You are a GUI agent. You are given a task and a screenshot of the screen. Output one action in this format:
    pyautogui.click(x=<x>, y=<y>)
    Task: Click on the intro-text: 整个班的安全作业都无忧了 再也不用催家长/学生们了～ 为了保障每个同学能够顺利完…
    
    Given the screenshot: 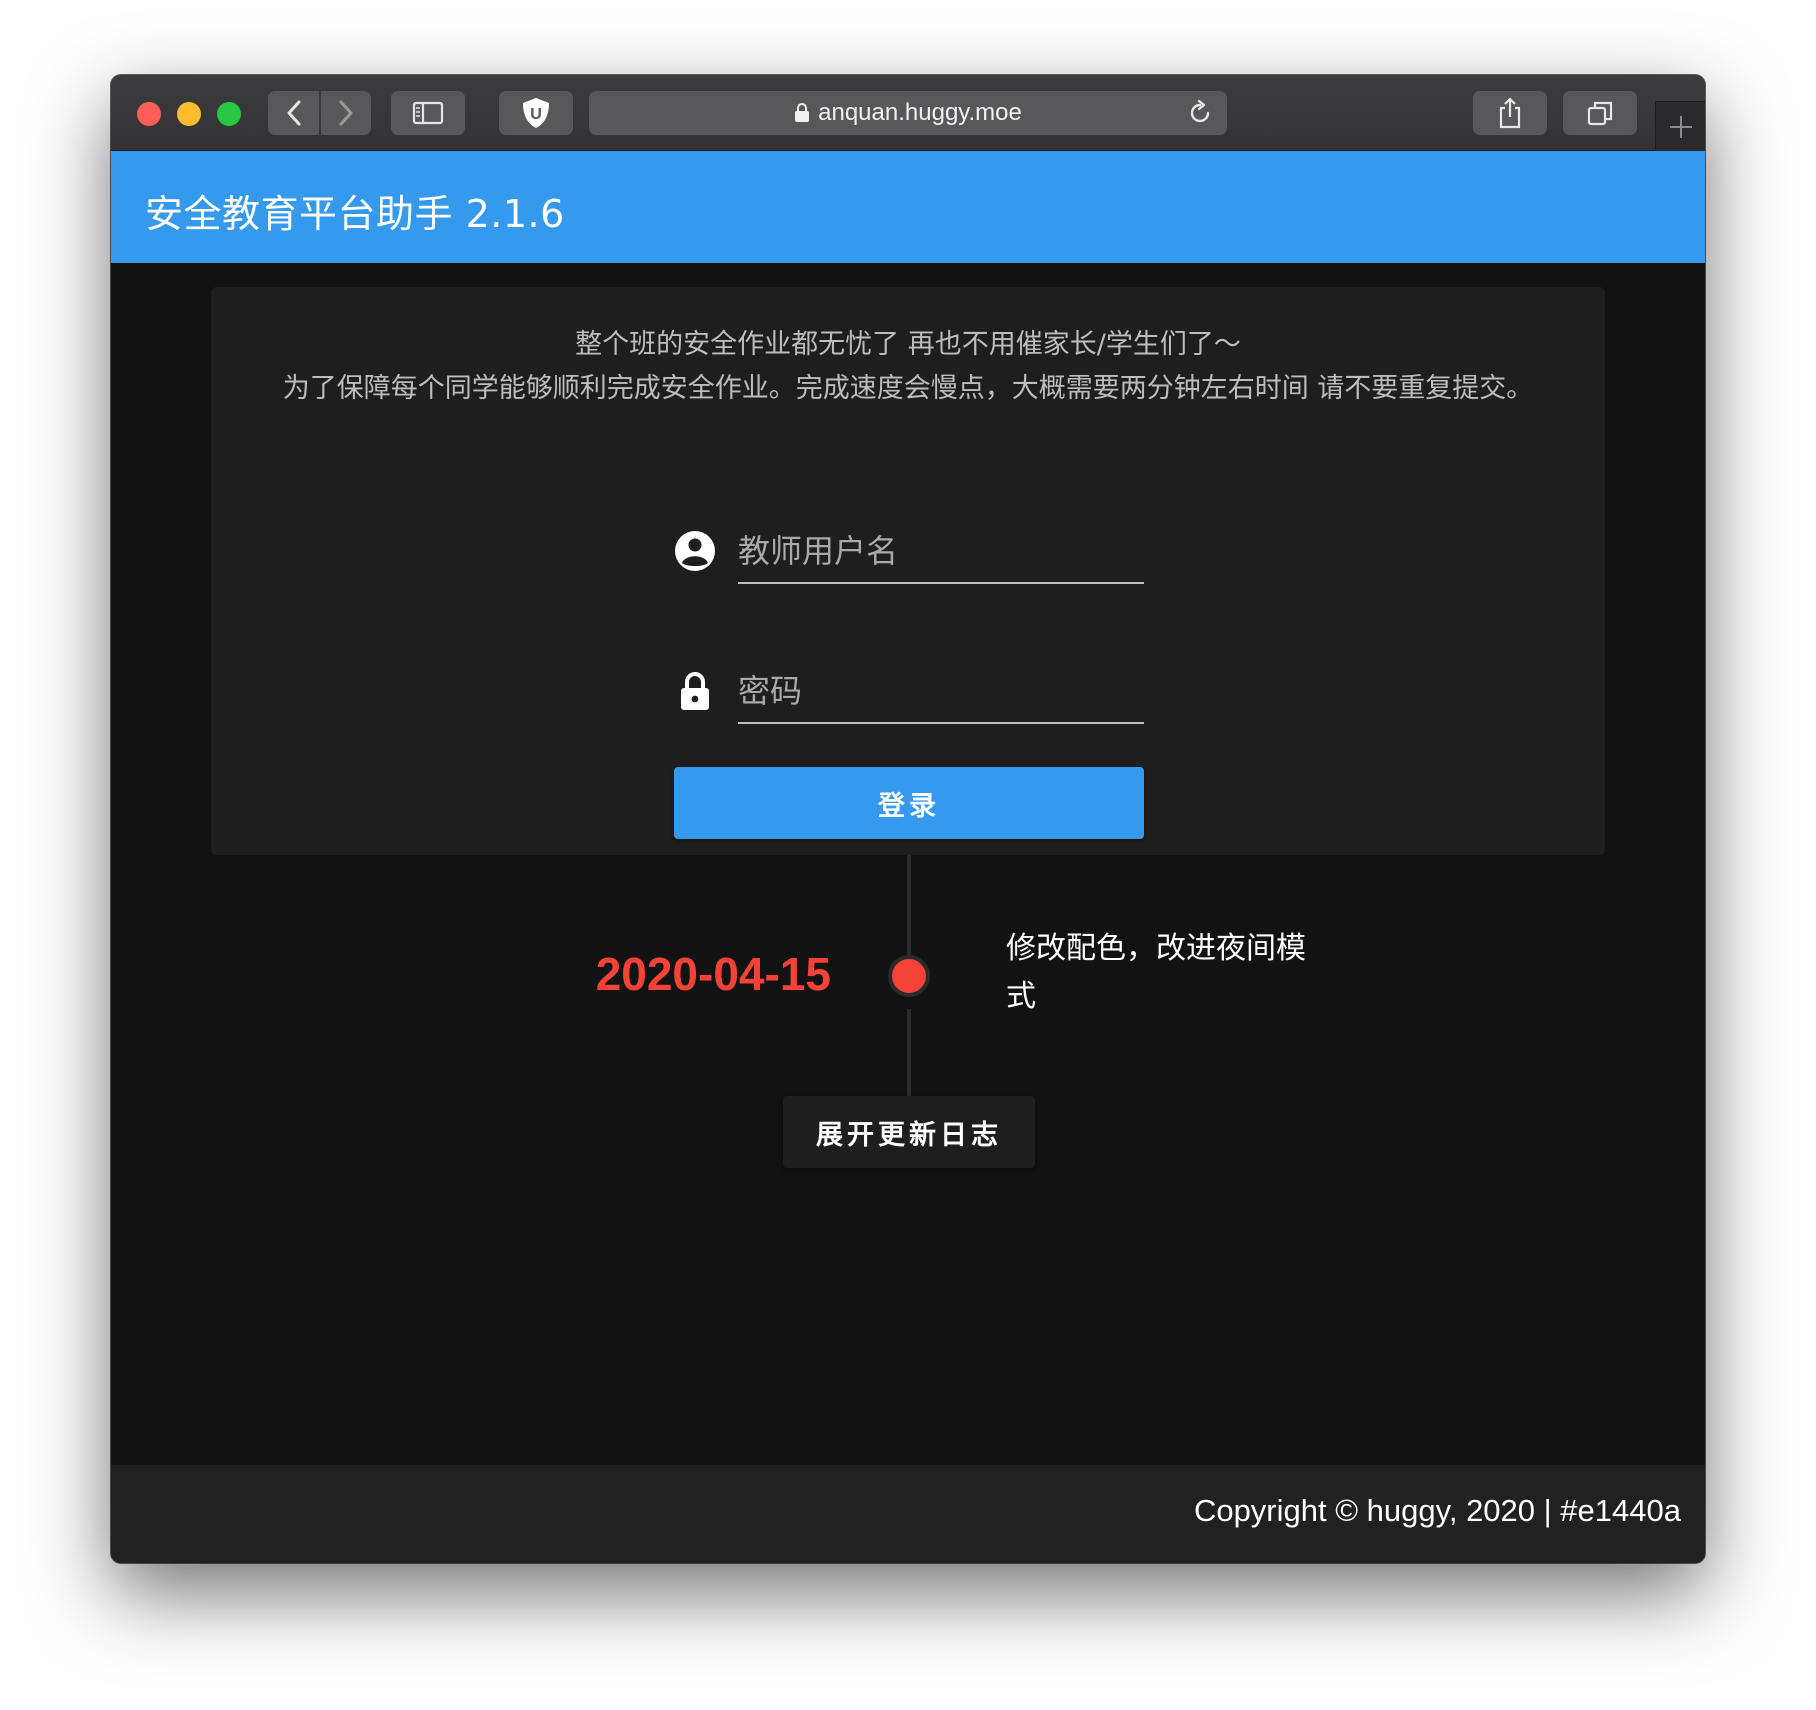 What is the action you would take?
    pyautogui.click(x=908, y=367)
    